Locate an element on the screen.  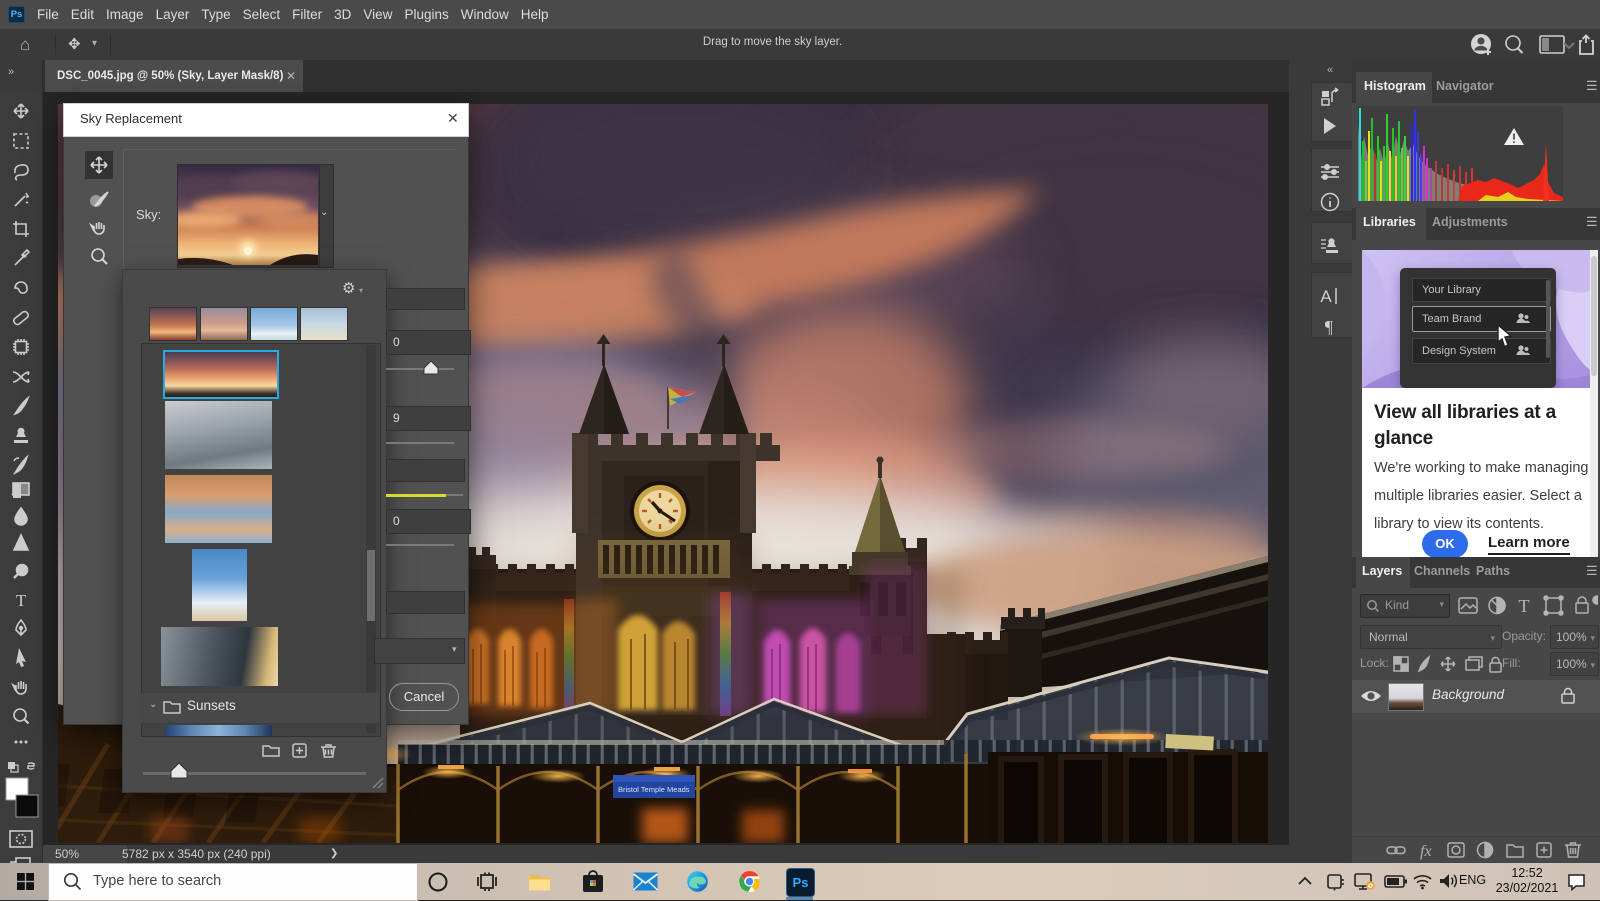
svg-text: Bristol Temple Meads is located at coordinates (654, 789).